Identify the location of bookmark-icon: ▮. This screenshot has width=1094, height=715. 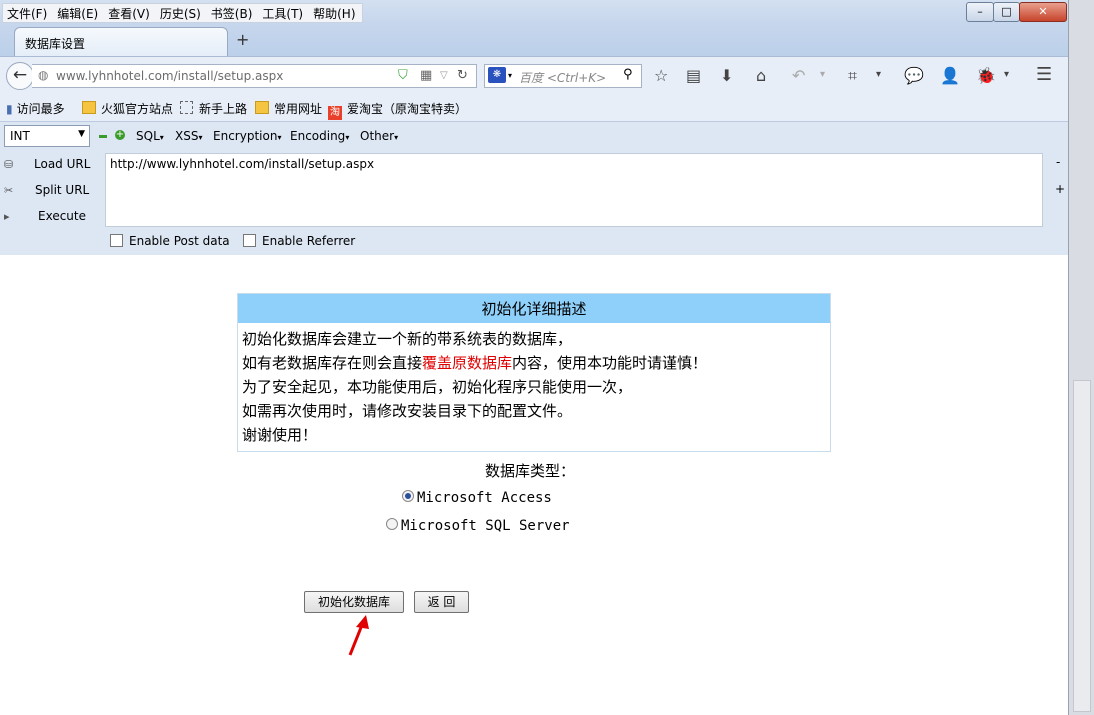
(9, 109).